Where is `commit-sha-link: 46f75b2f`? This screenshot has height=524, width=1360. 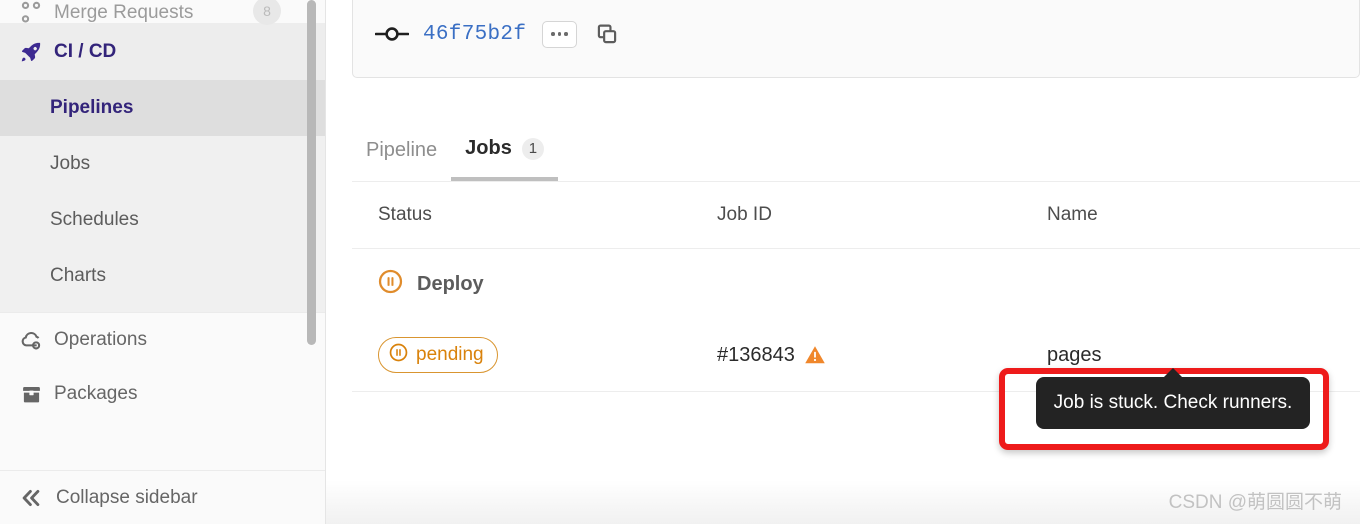
commit-sha-link: 46f75b2f is located at coordinates (474, 34).